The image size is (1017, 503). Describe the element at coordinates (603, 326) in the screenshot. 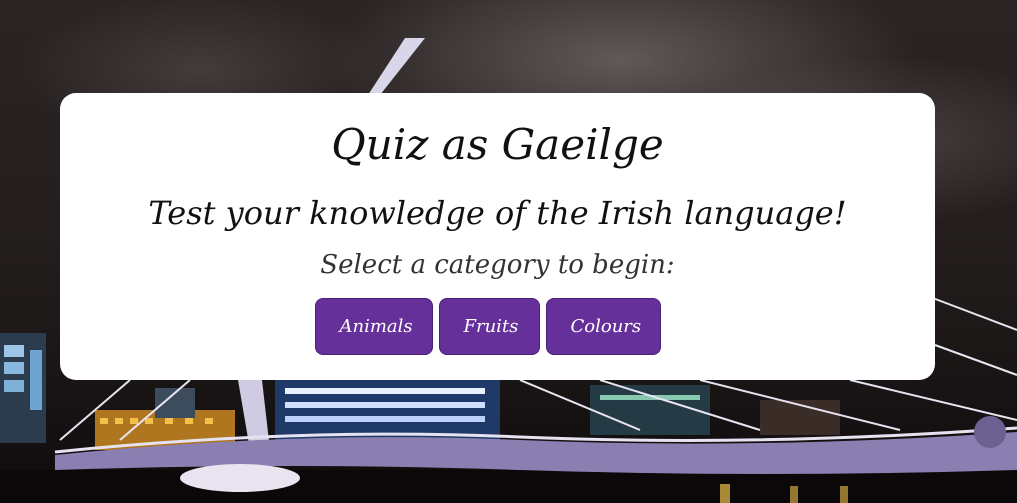

I see `colours-button: Colours` at that location.